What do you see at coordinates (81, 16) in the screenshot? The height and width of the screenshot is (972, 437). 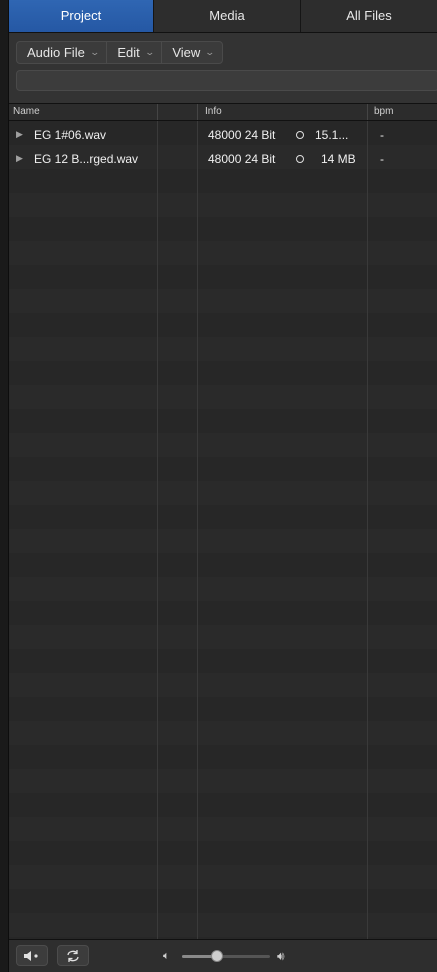 I see `tab-project: Project` at bounding box center [81, 16].